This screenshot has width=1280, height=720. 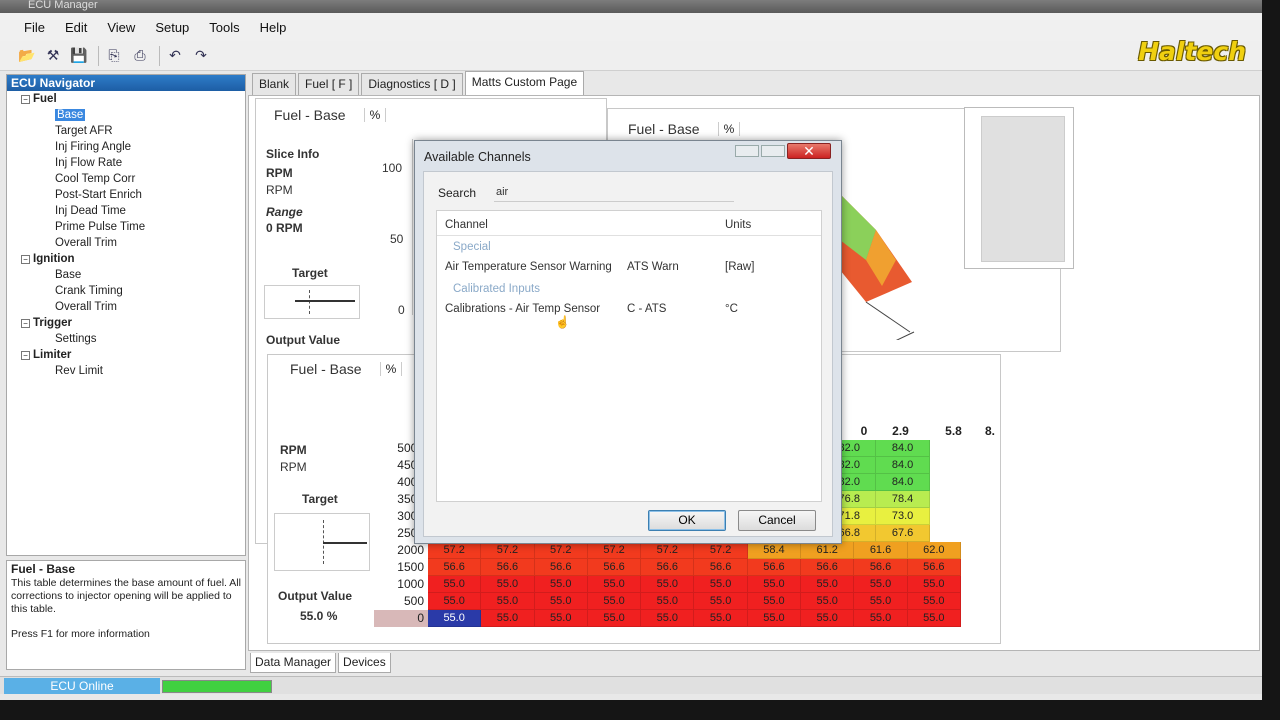 I want to click on units-column-header: Units, so click(x=738, y=225).